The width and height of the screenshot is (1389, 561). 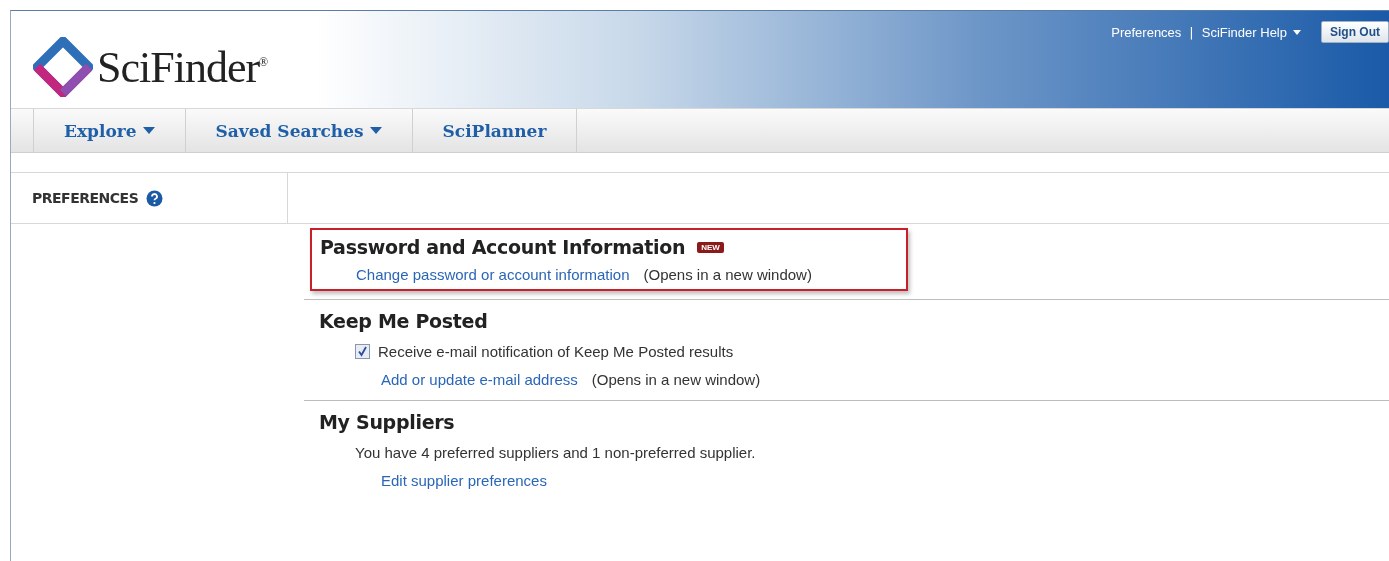 I want to click on new-badge: NEW, so click(x=710, y=247).